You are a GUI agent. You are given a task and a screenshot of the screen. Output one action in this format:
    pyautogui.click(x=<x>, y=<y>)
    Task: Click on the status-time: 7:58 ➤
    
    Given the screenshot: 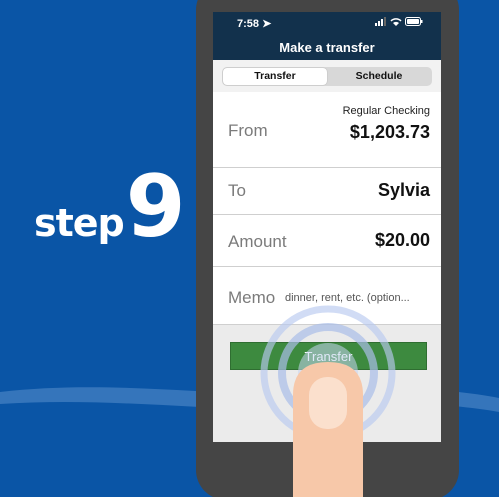 What is the action you would take?
    pyautogui.click(x=254, y=23)
    